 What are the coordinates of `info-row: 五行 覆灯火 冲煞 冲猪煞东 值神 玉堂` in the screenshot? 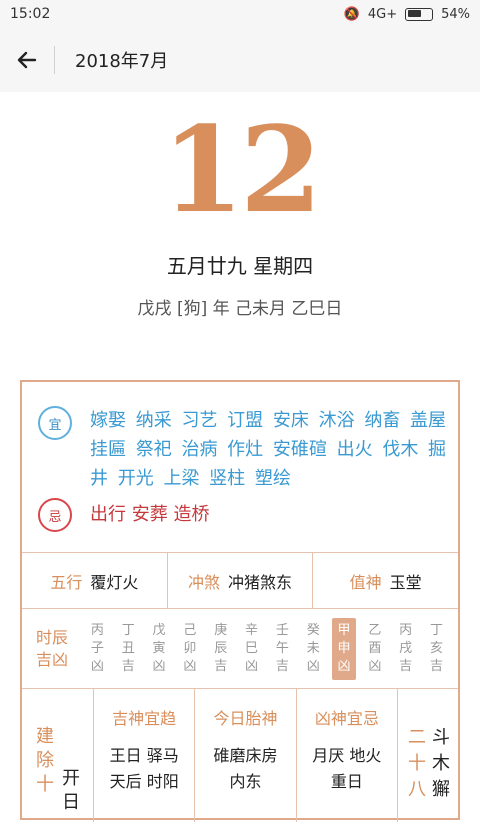 It's located at (240, 580).